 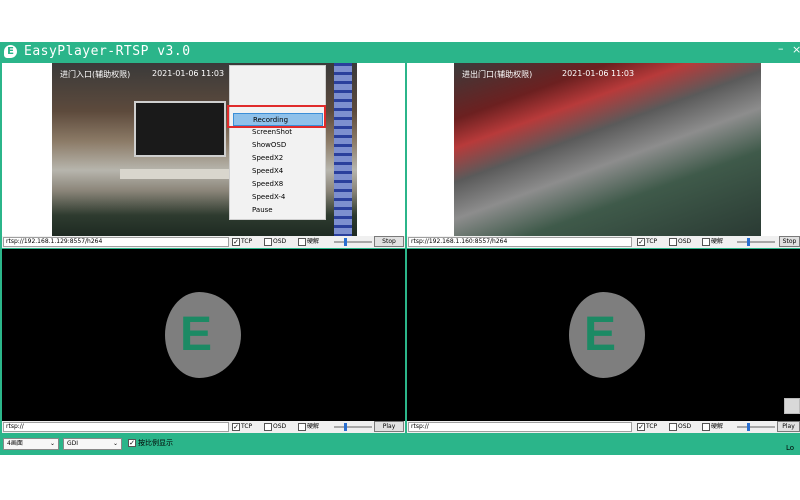 I want to click on menu-item-showosd: ShowOSD, so click(x=277, y=145).